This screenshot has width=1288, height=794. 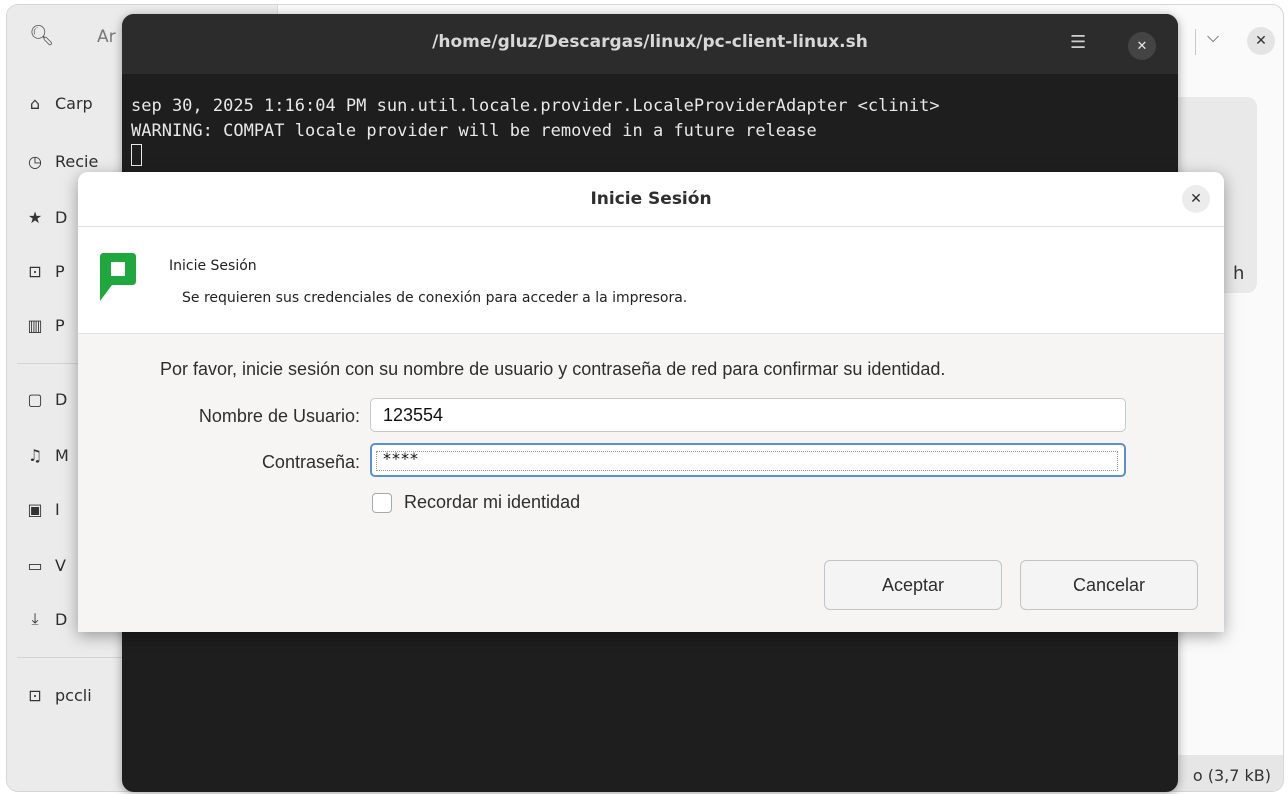 I want to click on sidebar-item-downloads: ⤓ D, so click(x=46, y=619).